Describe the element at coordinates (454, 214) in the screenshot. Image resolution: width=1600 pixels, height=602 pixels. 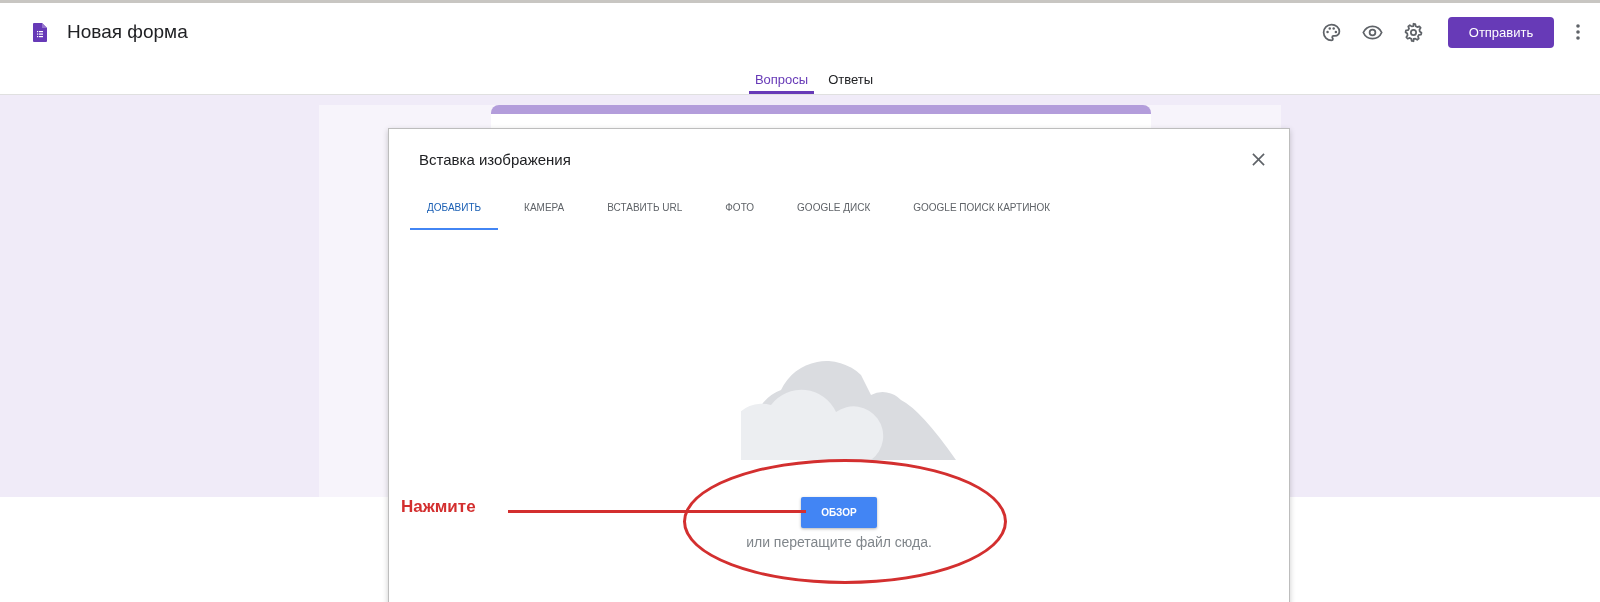
I see `dialog-tab: ДОБАВИТЬ` at that location.